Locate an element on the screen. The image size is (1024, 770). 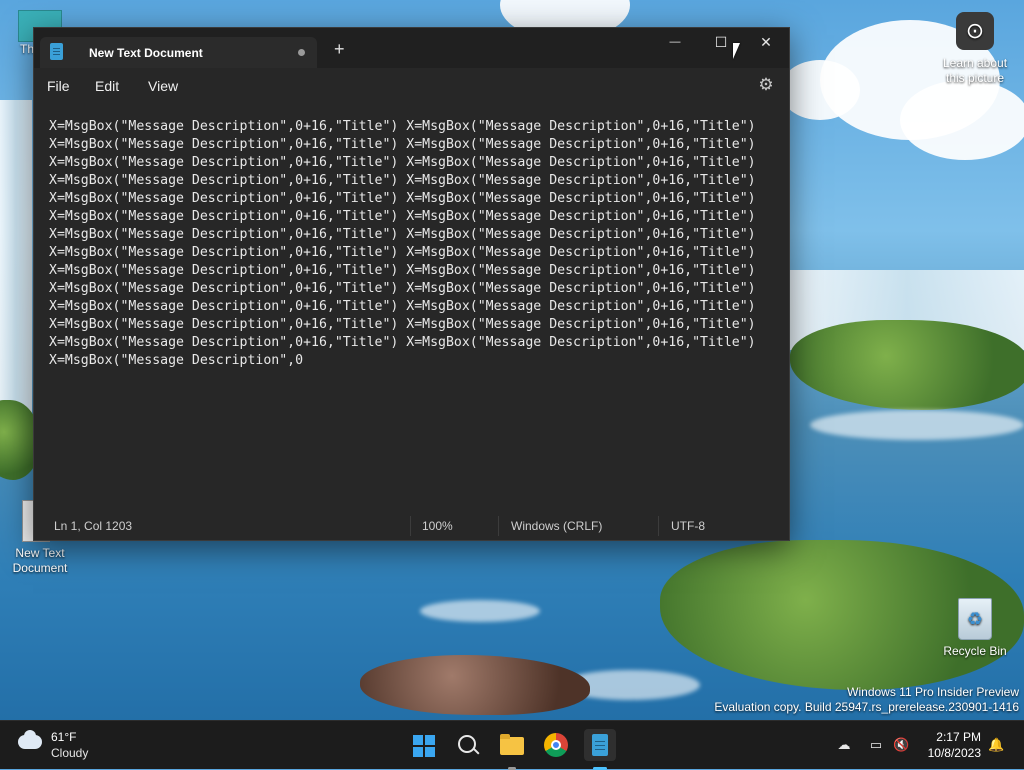
status-bar: Ln 1, Col 1203 100% Windows (CRLF) UTF-8 is located at coordinates (411, 526).